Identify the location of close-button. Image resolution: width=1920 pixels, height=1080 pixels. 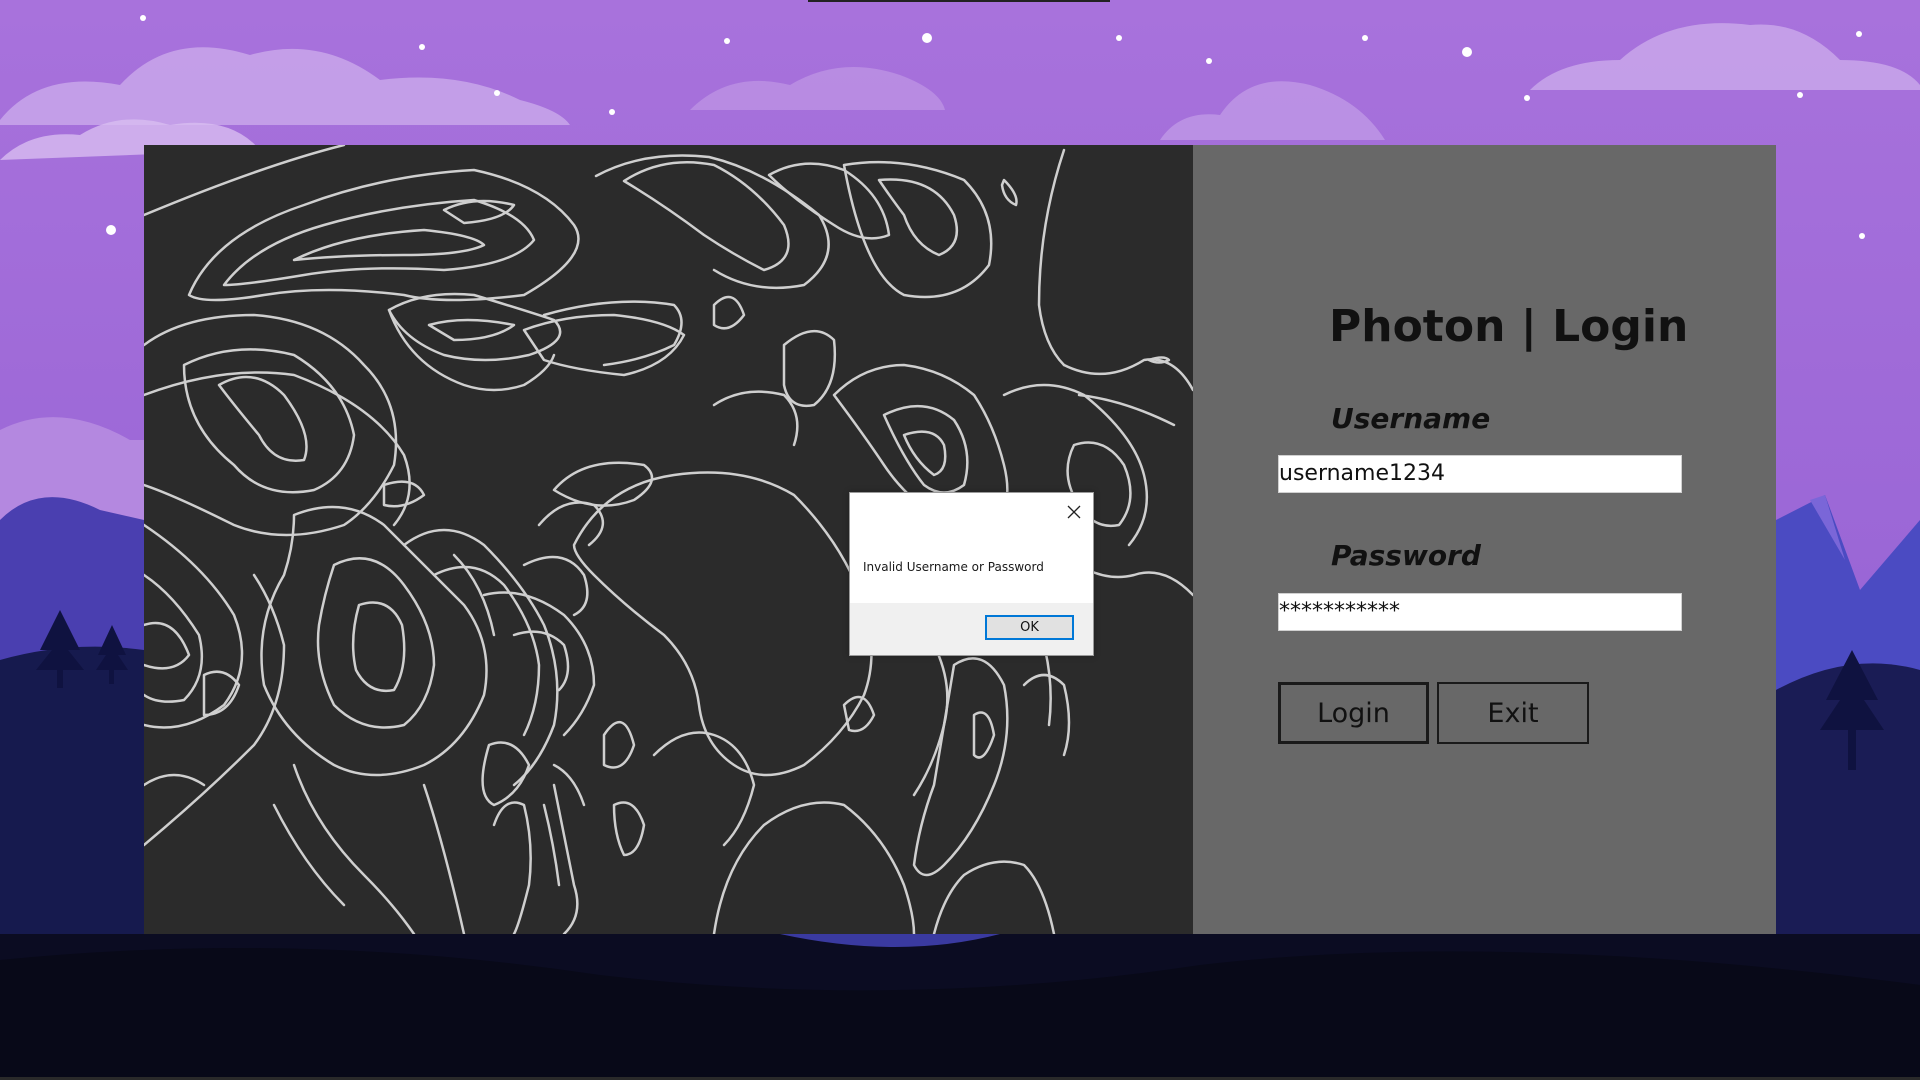
(1074, 512).